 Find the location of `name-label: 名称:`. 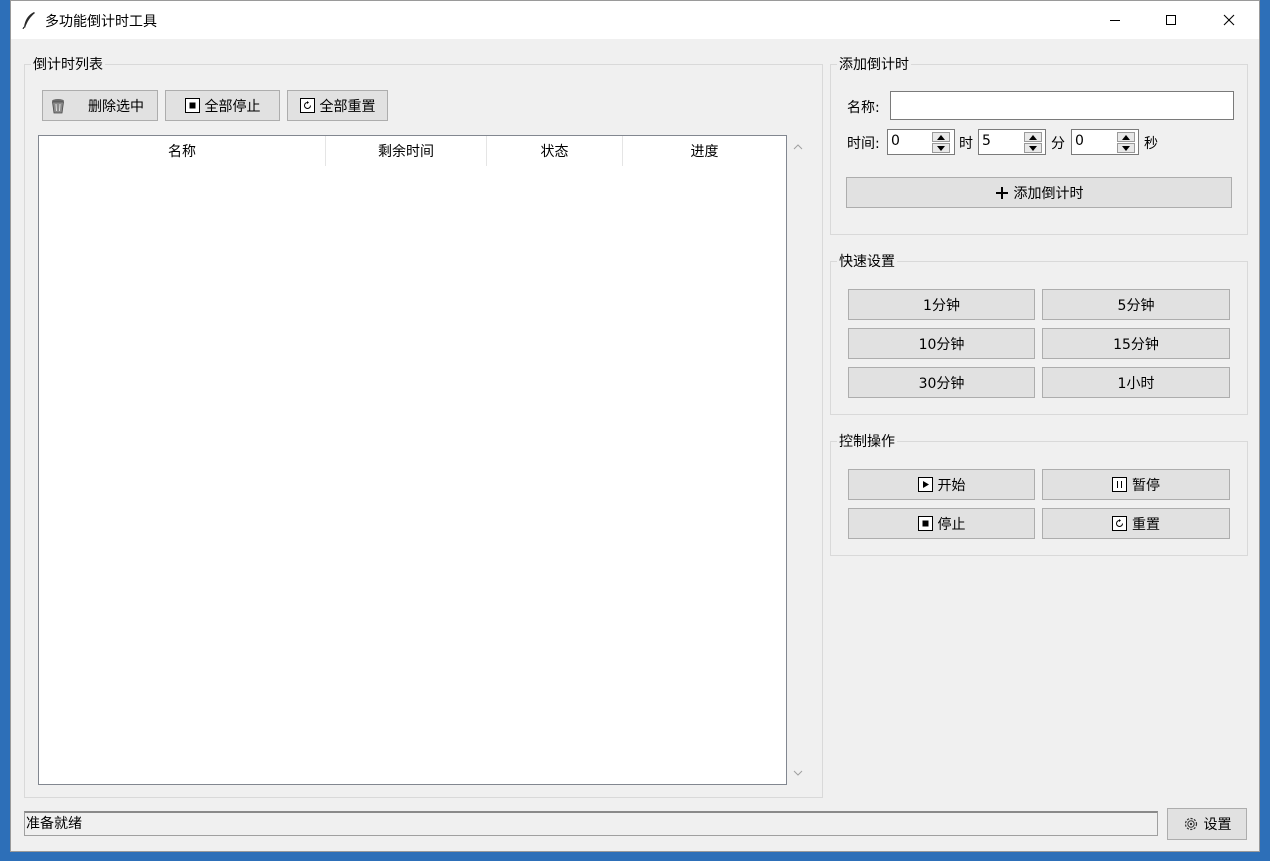

name-label: 名称: is located at coordinates (863, 108).